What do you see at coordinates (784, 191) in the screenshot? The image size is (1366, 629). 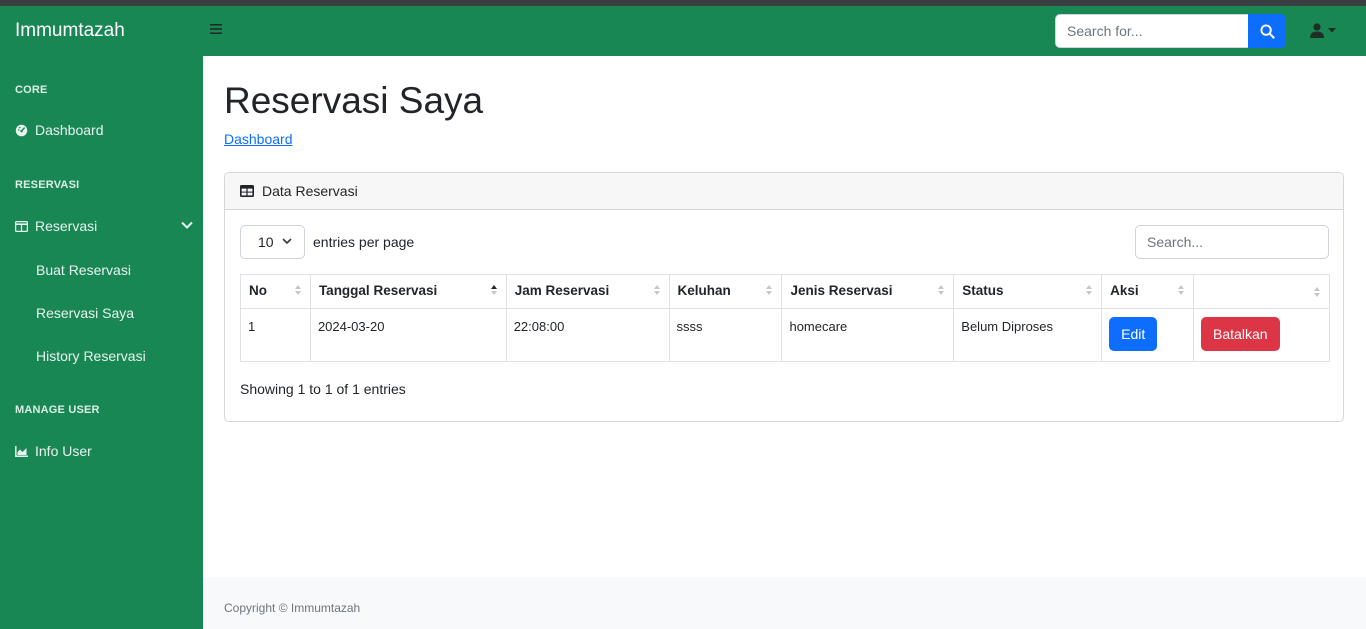 I see `card-header: Data Reservasi` at bounding box center [784, 191].